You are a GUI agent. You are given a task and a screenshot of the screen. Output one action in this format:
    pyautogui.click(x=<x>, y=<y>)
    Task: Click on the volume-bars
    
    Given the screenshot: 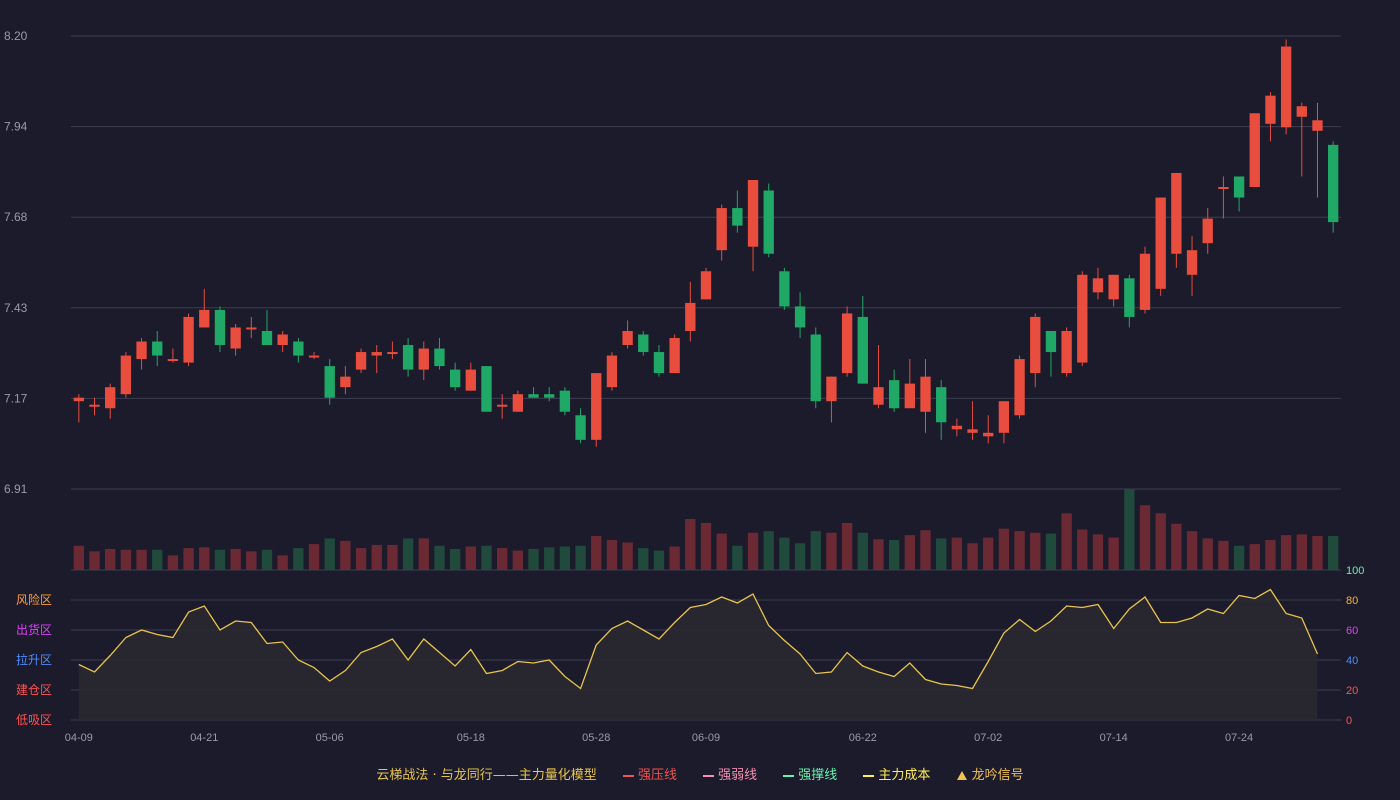 What is the action you would take?
    pyautogui.click(x=706, y=529)
    